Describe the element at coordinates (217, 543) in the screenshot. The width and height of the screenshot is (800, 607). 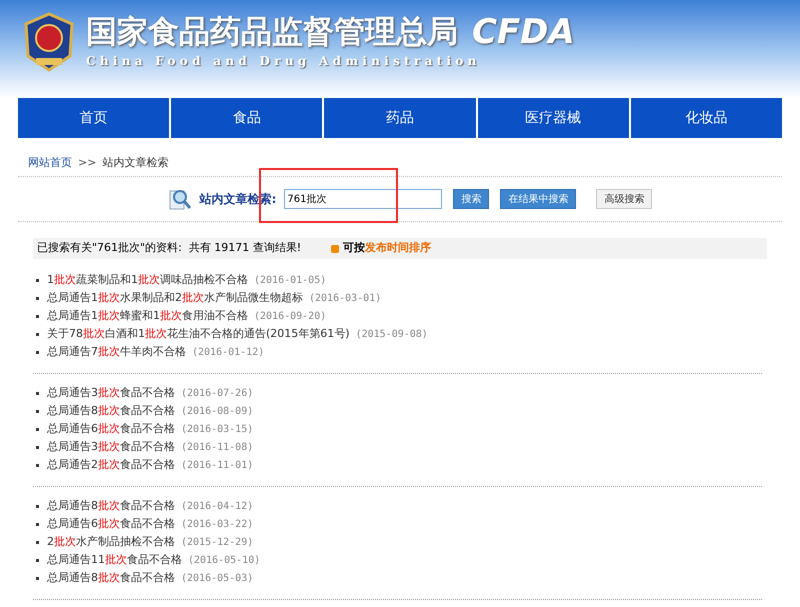
I see `result-date: (2015-12-29)` at that location.